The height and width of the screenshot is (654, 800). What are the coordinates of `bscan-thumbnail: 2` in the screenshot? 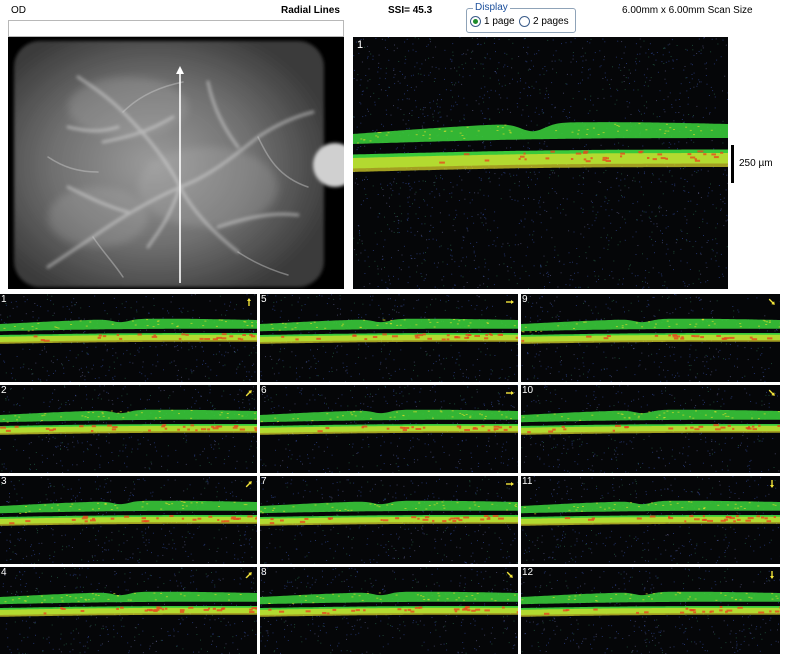 It's located at (128, 429).